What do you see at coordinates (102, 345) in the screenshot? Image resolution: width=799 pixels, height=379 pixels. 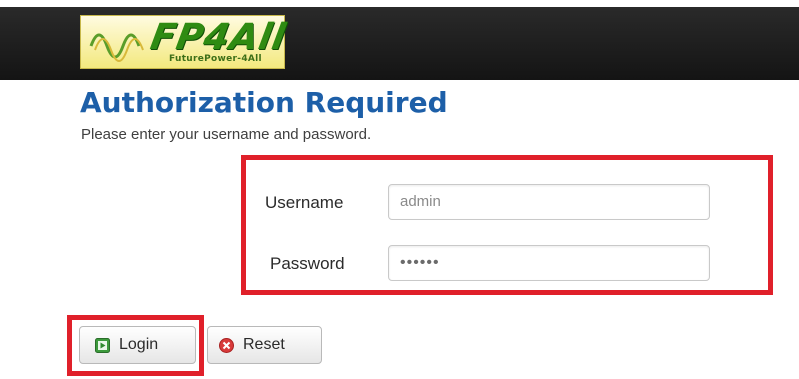 I see `play-icon` at bounding box center [102, 345].